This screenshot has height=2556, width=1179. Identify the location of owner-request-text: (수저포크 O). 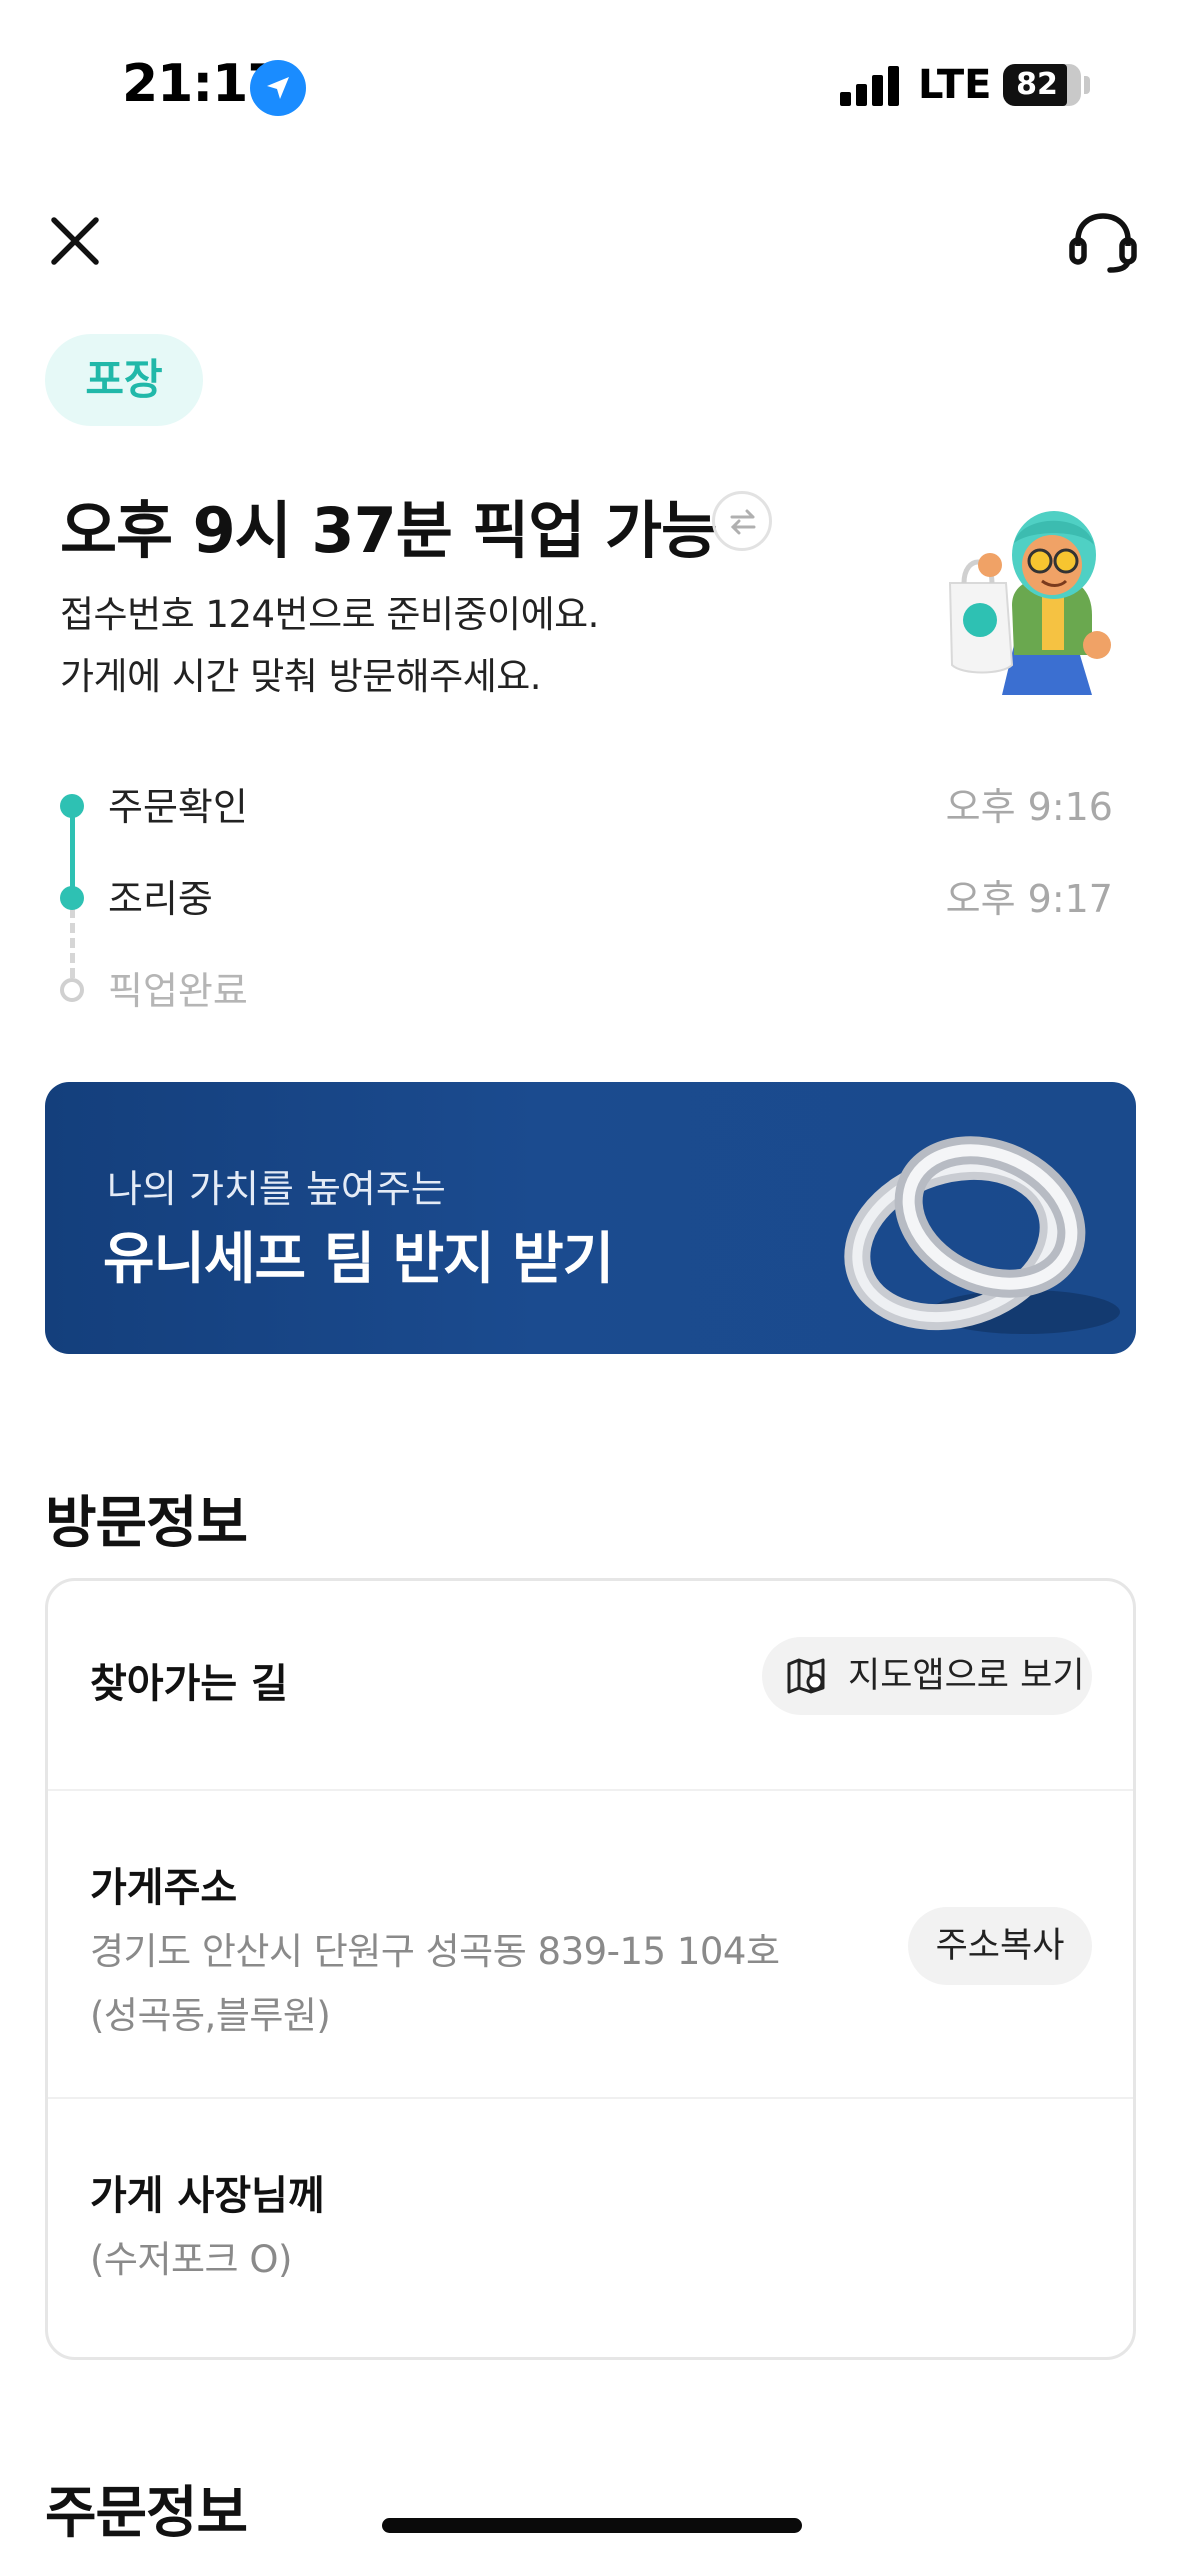
(191, 2259).